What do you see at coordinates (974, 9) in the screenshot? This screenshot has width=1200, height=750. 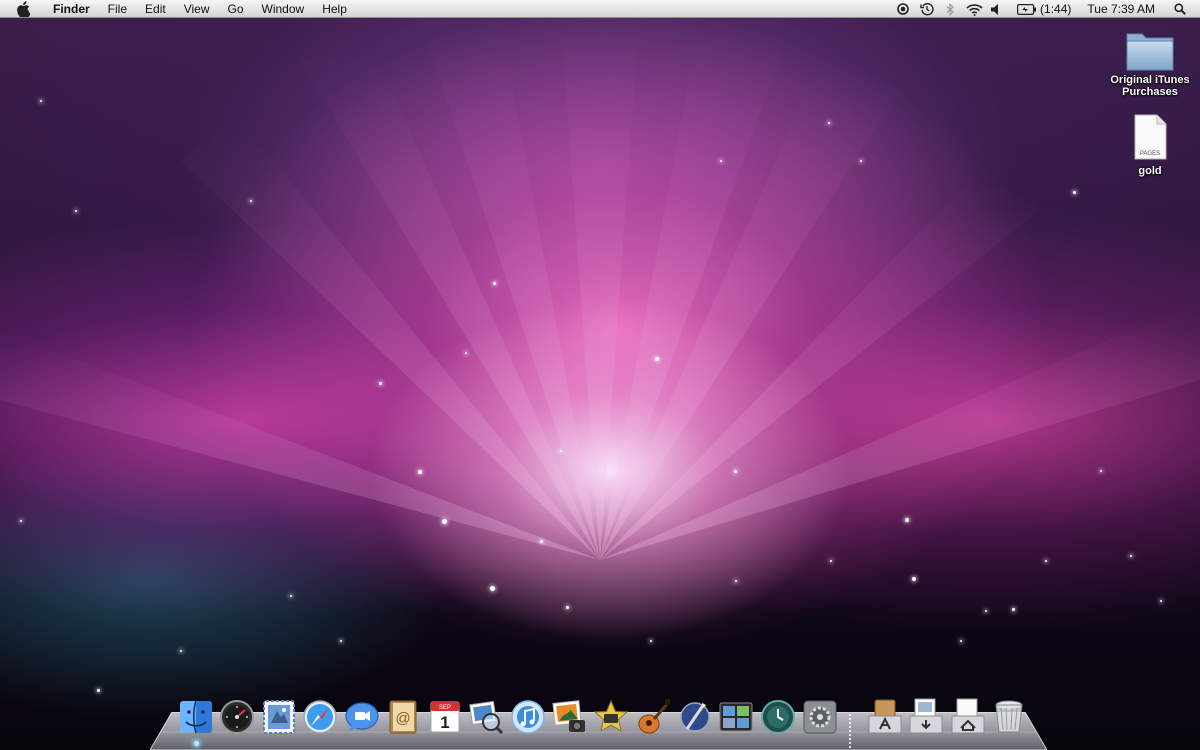 I see `wifi-icon` at bounding box center [974, 9].